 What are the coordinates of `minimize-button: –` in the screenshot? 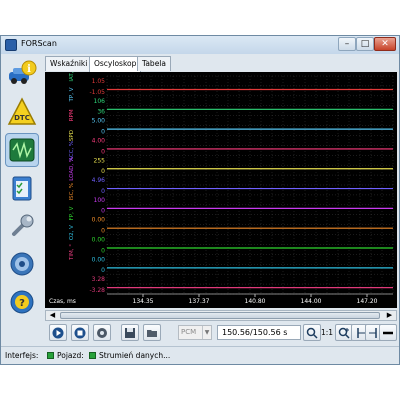 It's located at (347, 44).